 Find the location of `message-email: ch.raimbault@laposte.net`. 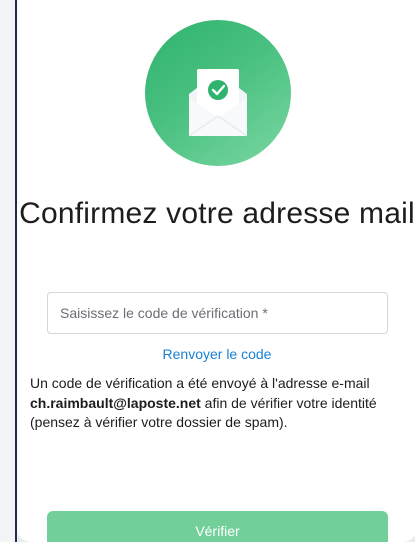

message-email: ch.raimbault@laposte.net is located at coordinates (115, 402).